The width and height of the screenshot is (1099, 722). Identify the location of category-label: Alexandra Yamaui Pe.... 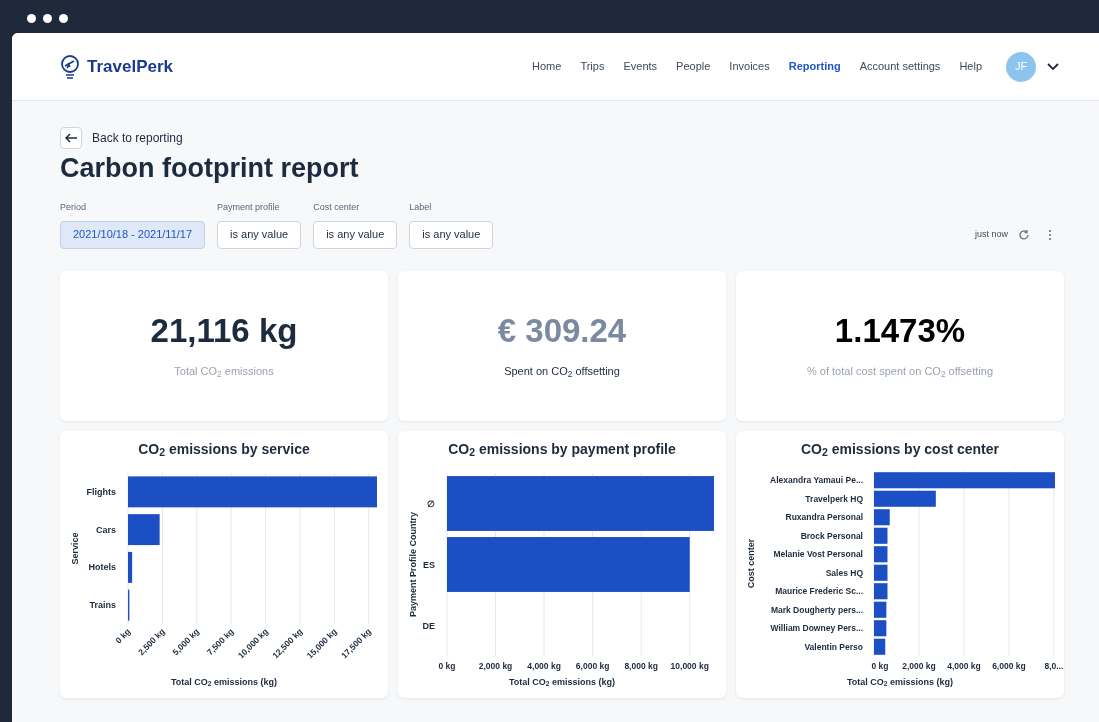
(816, 479).